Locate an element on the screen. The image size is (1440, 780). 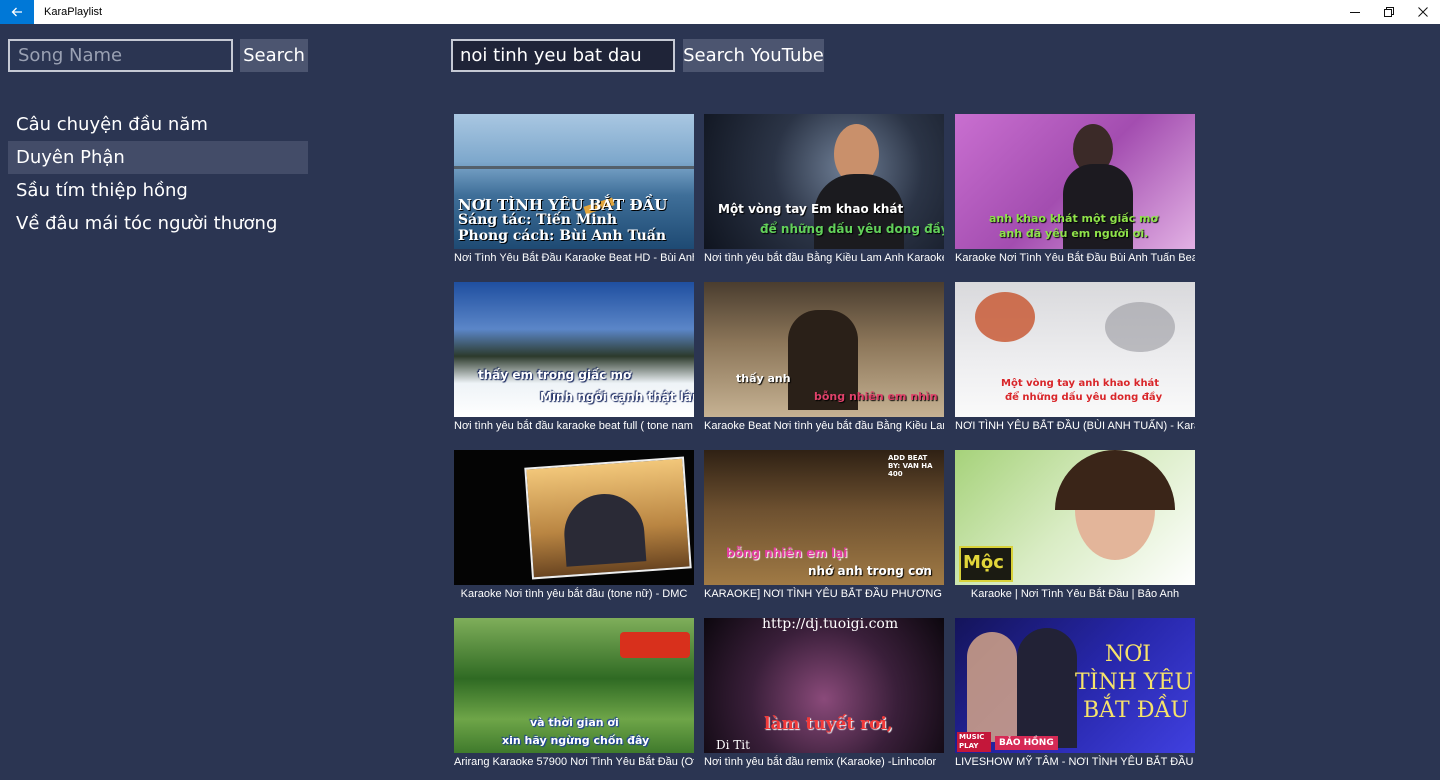
playlist-item: Câu chuyện đầu năm is located at coordinates (158, 124).